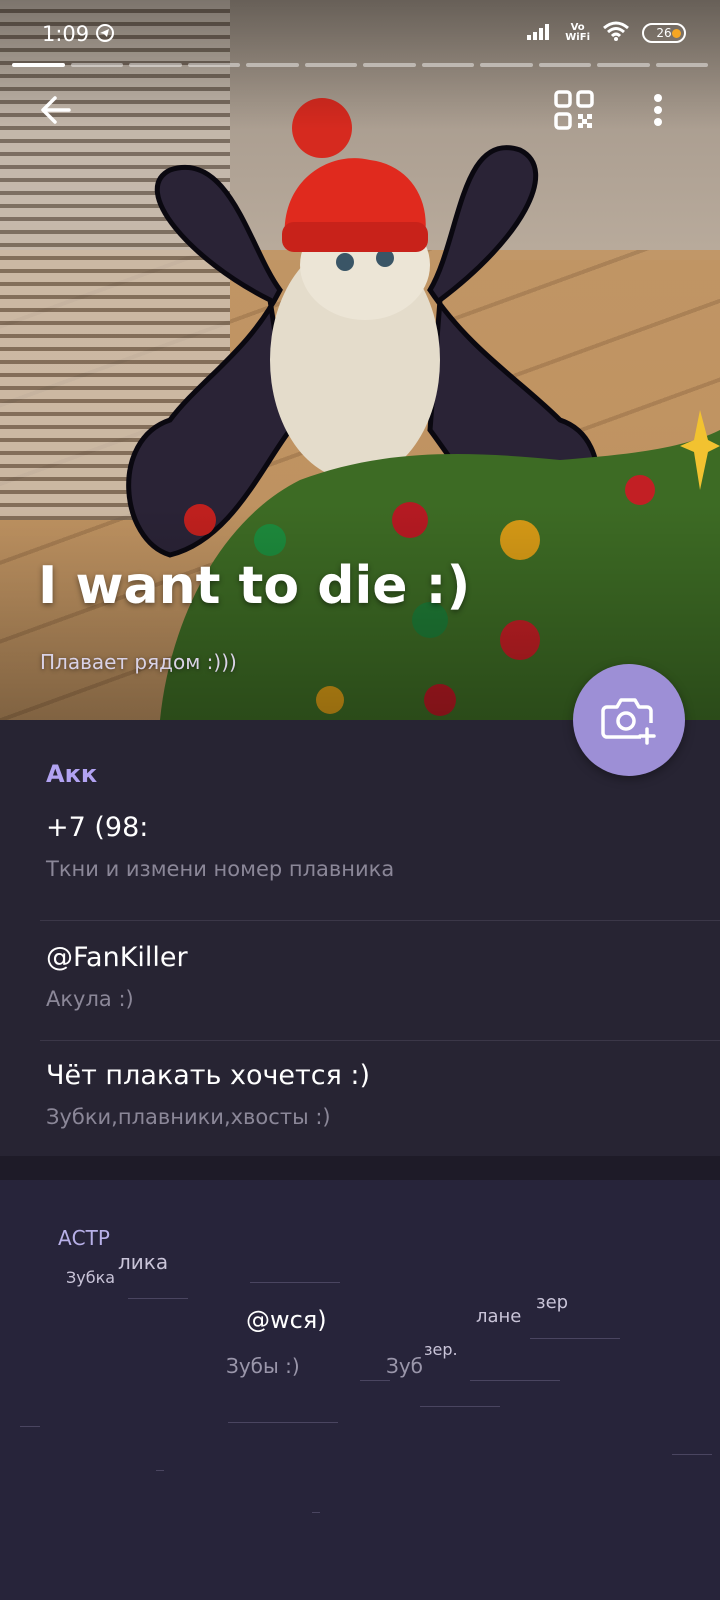 The height and width of the screenshot is (1600, 720). What do you see at coordinates (143, 1262) in the screenshot?
I see `glitch-text: лика` at bounding box center [143, 1262].